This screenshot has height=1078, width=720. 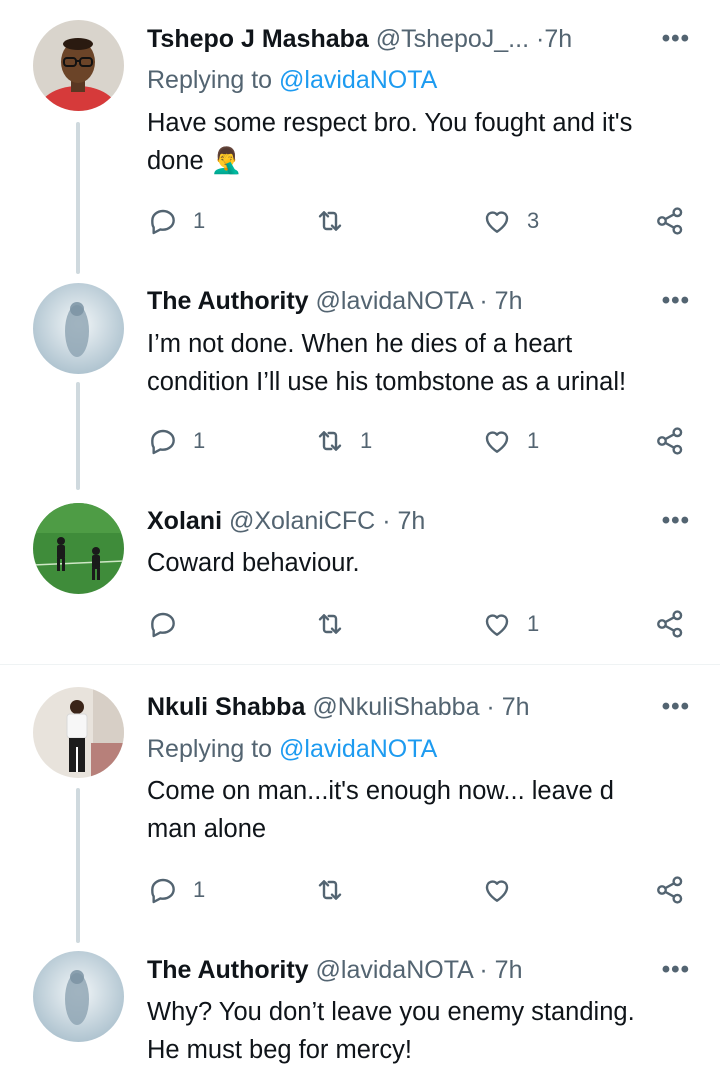 I want to click on like-button, so click(x=504, y=890).